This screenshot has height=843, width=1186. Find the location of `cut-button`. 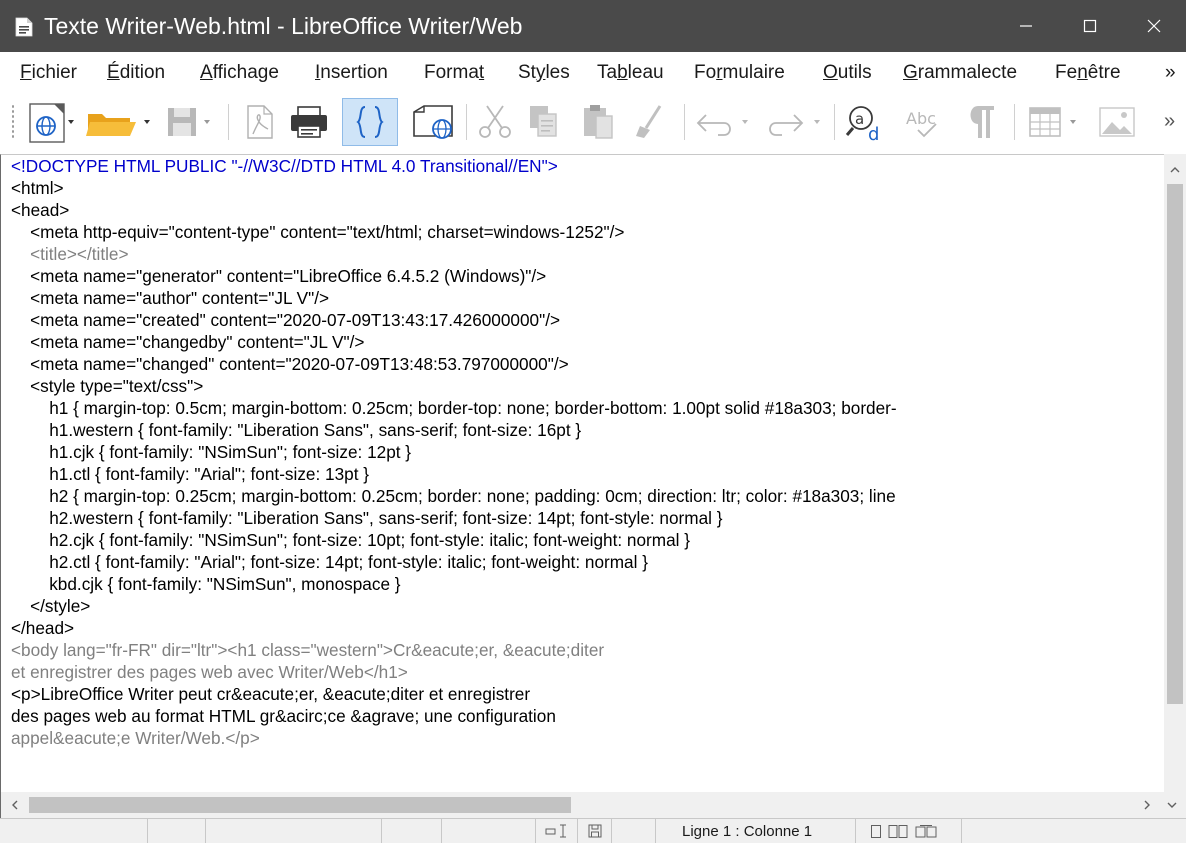

cut-button is located at coordinates (495, 122).